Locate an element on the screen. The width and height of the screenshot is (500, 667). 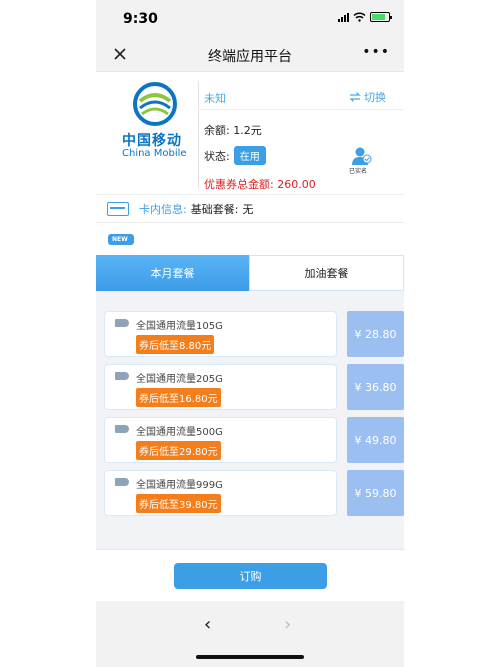
package-name: 全国通用流量205G is located at coordinates (179, 379).